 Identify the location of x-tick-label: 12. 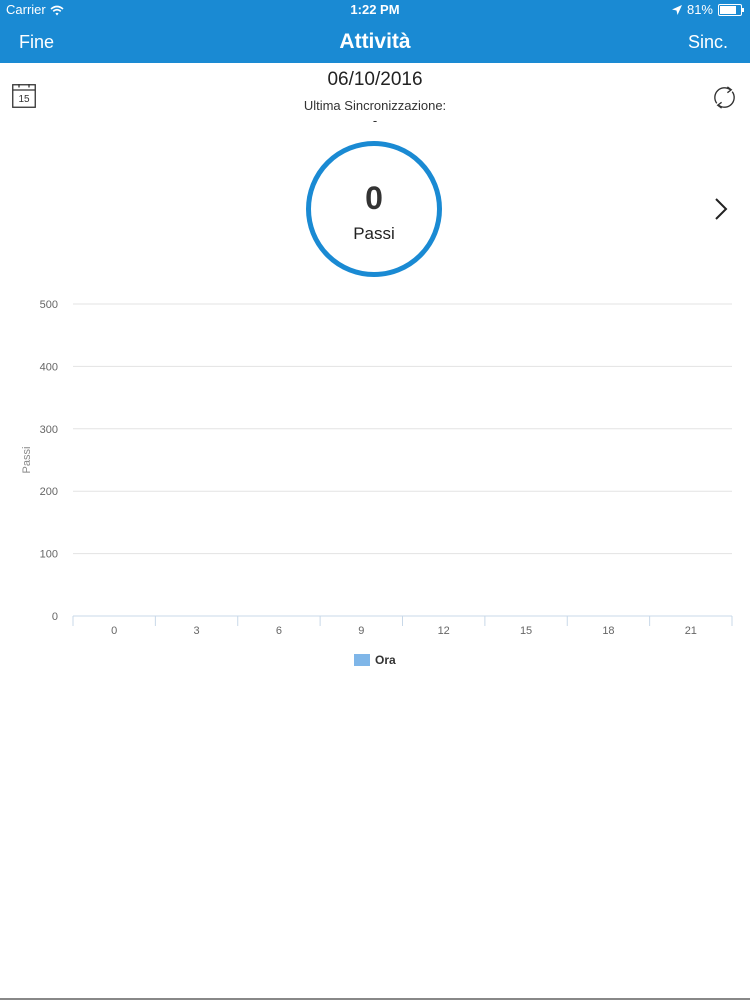
(444, 631).